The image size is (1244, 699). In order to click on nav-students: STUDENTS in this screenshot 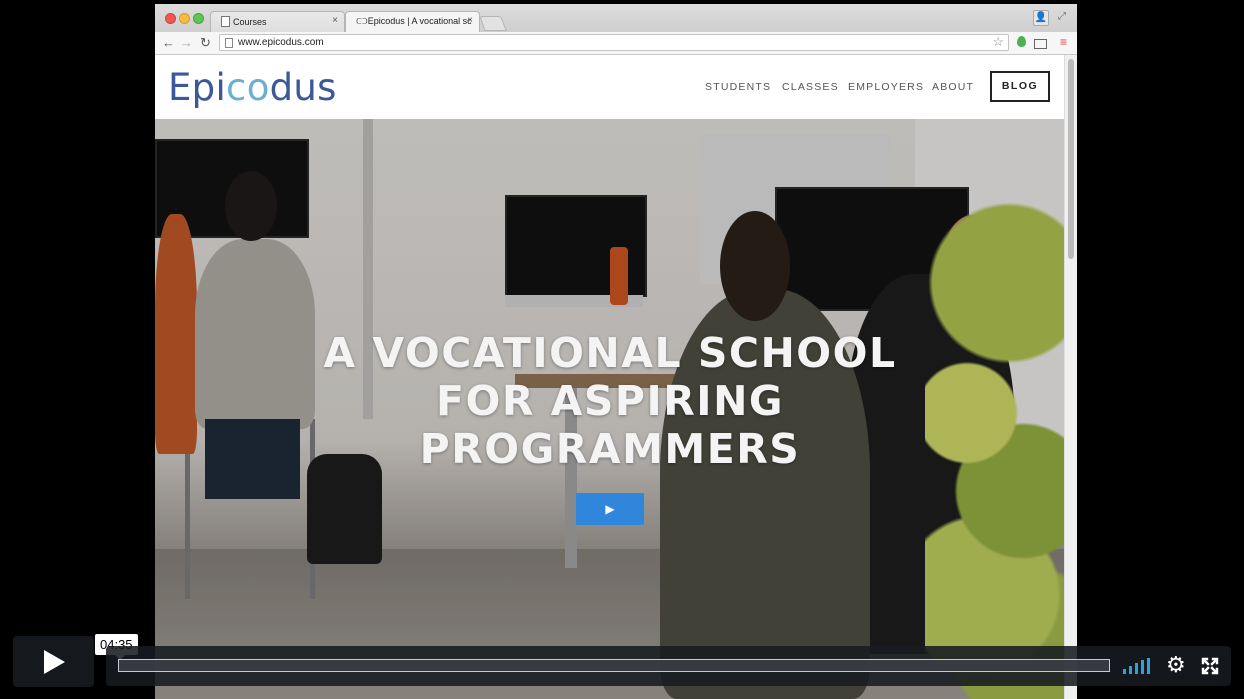, I will do `click(738, 87)`.